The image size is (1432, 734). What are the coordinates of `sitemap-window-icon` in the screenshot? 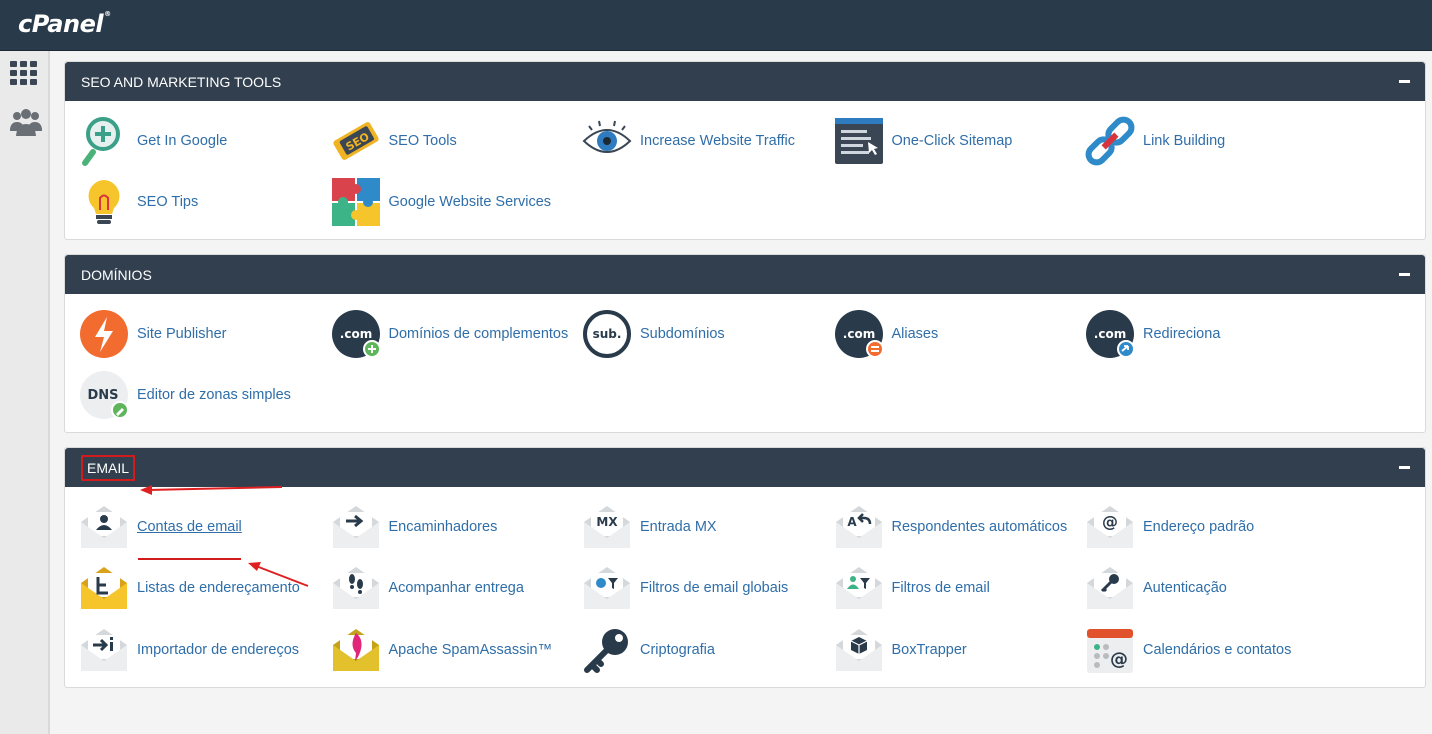 It's located at (859, 141).